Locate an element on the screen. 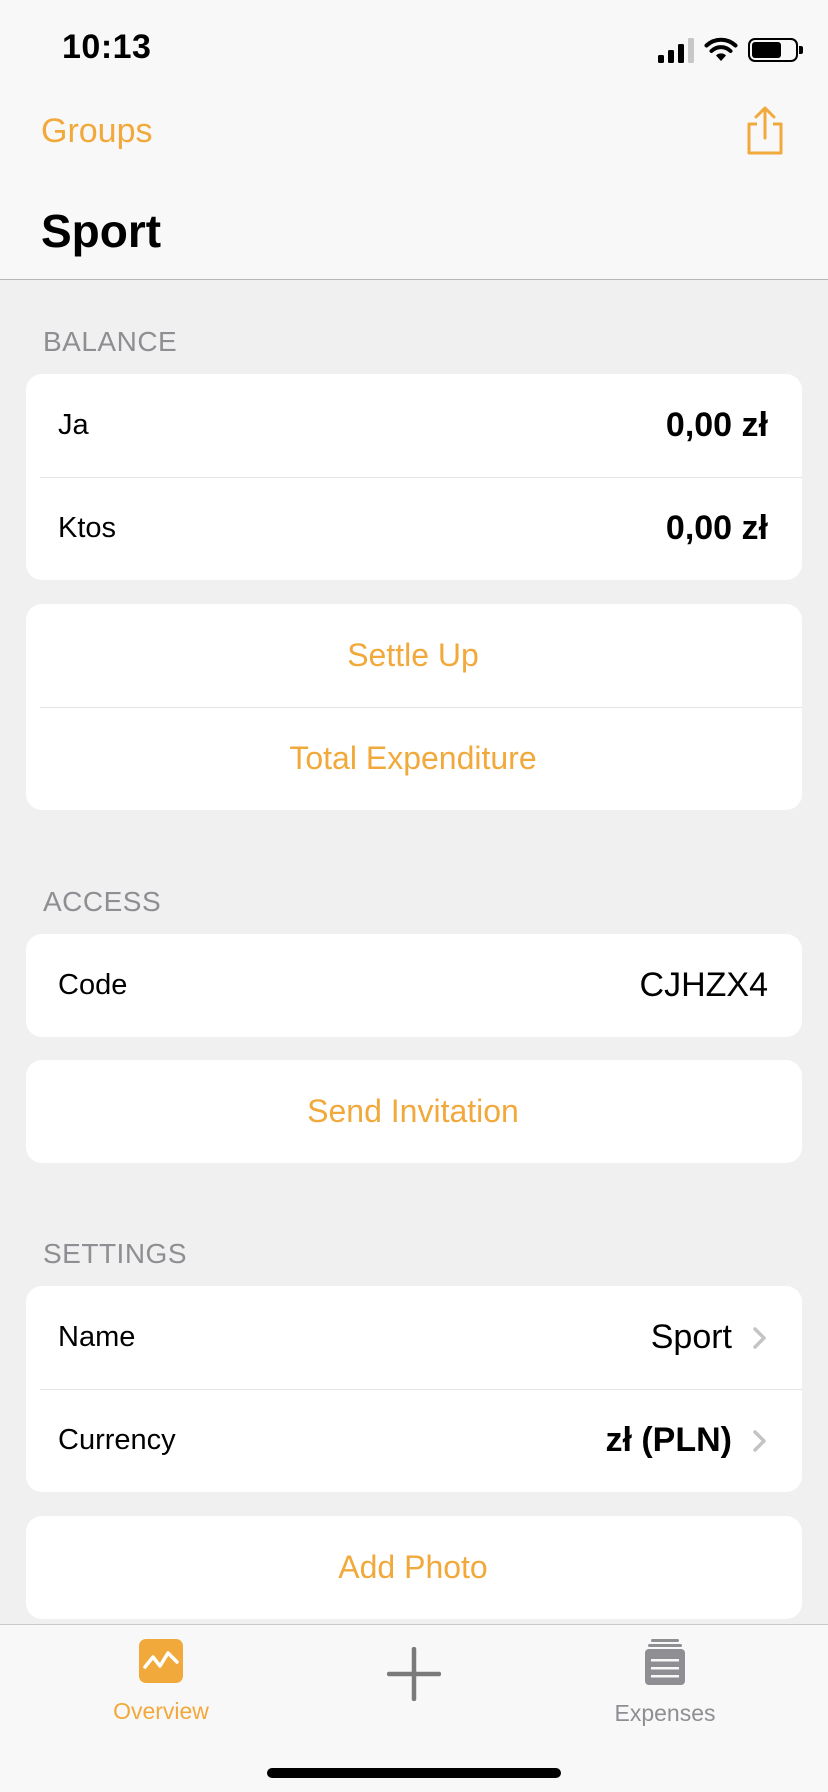 This screenshot has height=1792, width=828. settings-row-name: Name Sport is located at coordinates (414, 1337).